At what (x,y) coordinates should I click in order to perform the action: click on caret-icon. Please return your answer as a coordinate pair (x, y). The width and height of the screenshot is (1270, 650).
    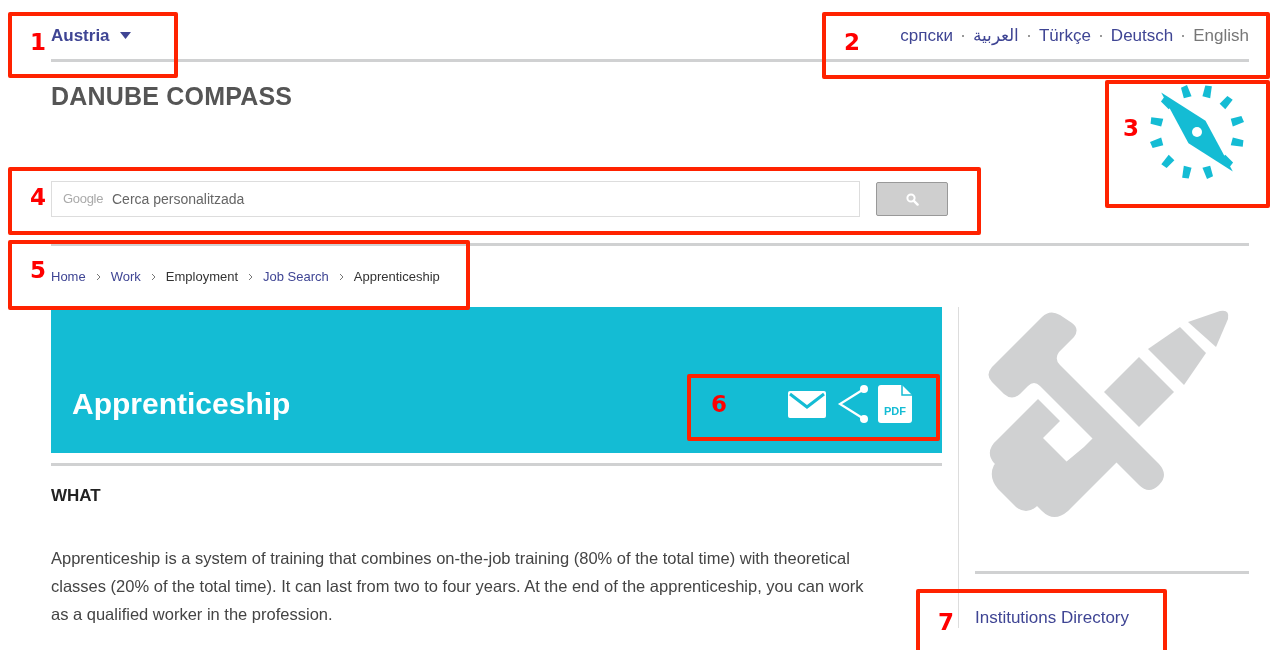
    Looking at the image, I should click on (125, 35).